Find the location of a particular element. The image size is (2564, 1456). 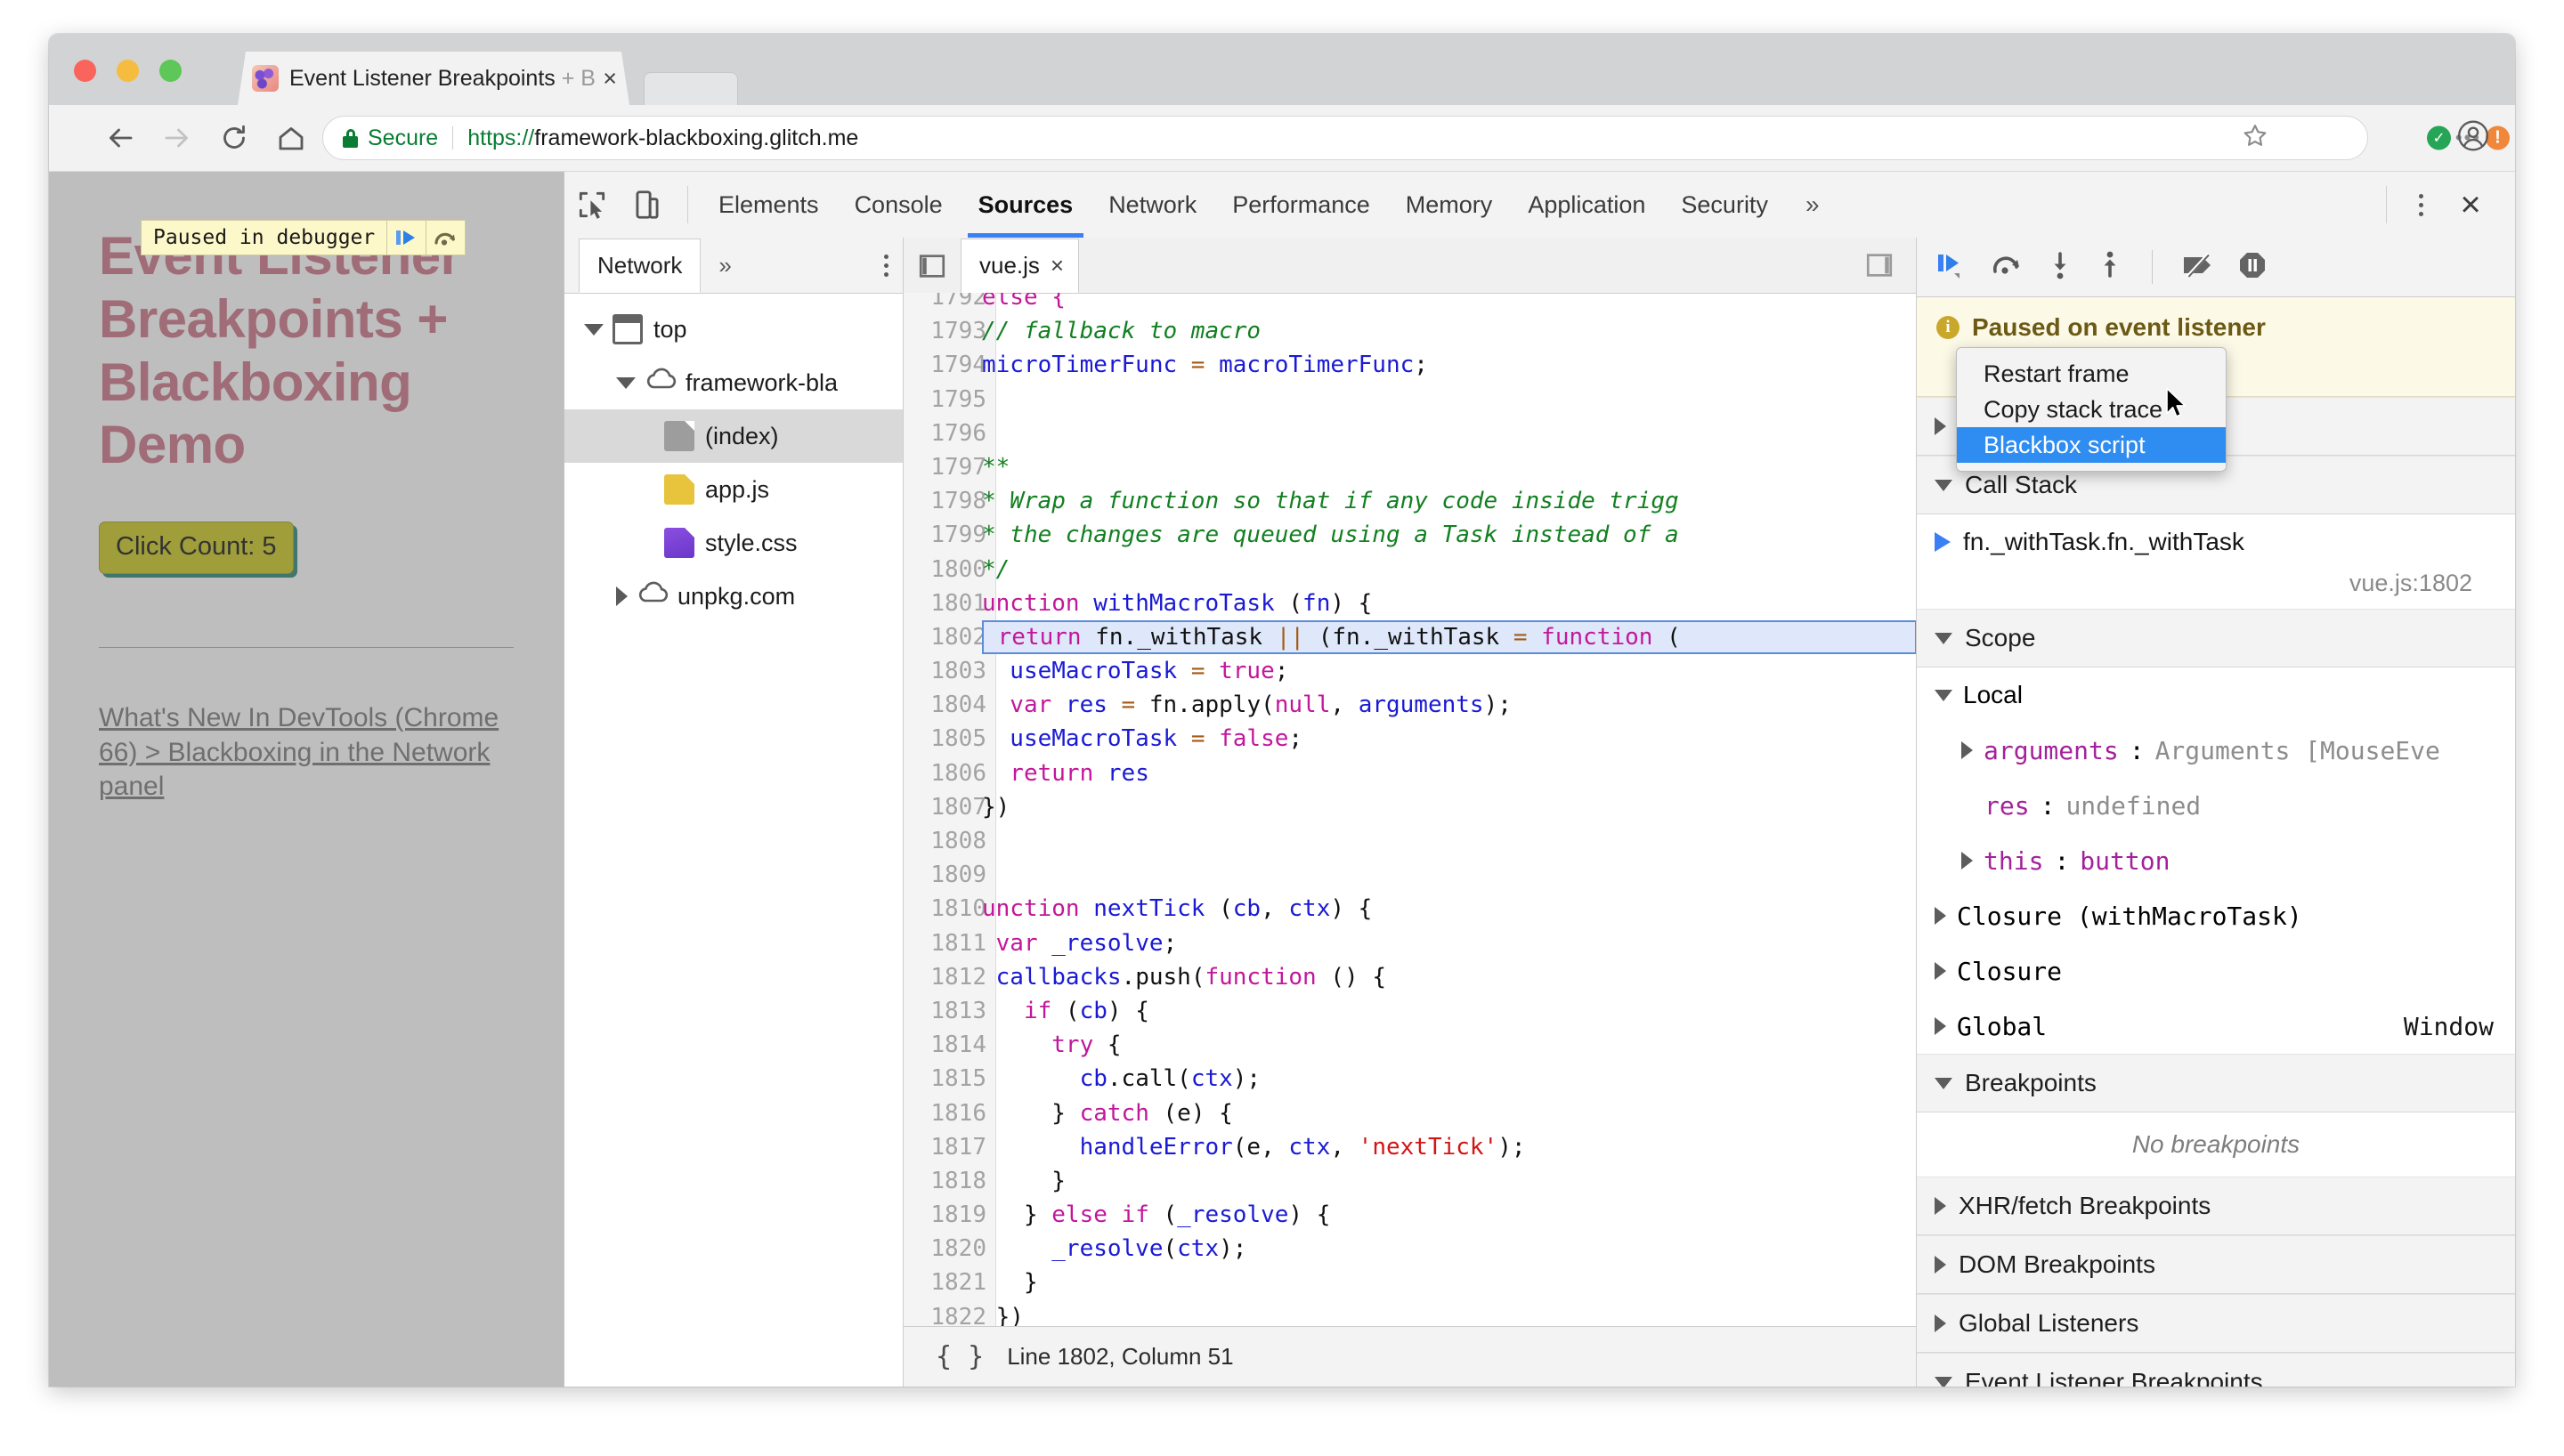

code-line: 1820 _resolve(ctx); is located at coordinates (1410, 1249).